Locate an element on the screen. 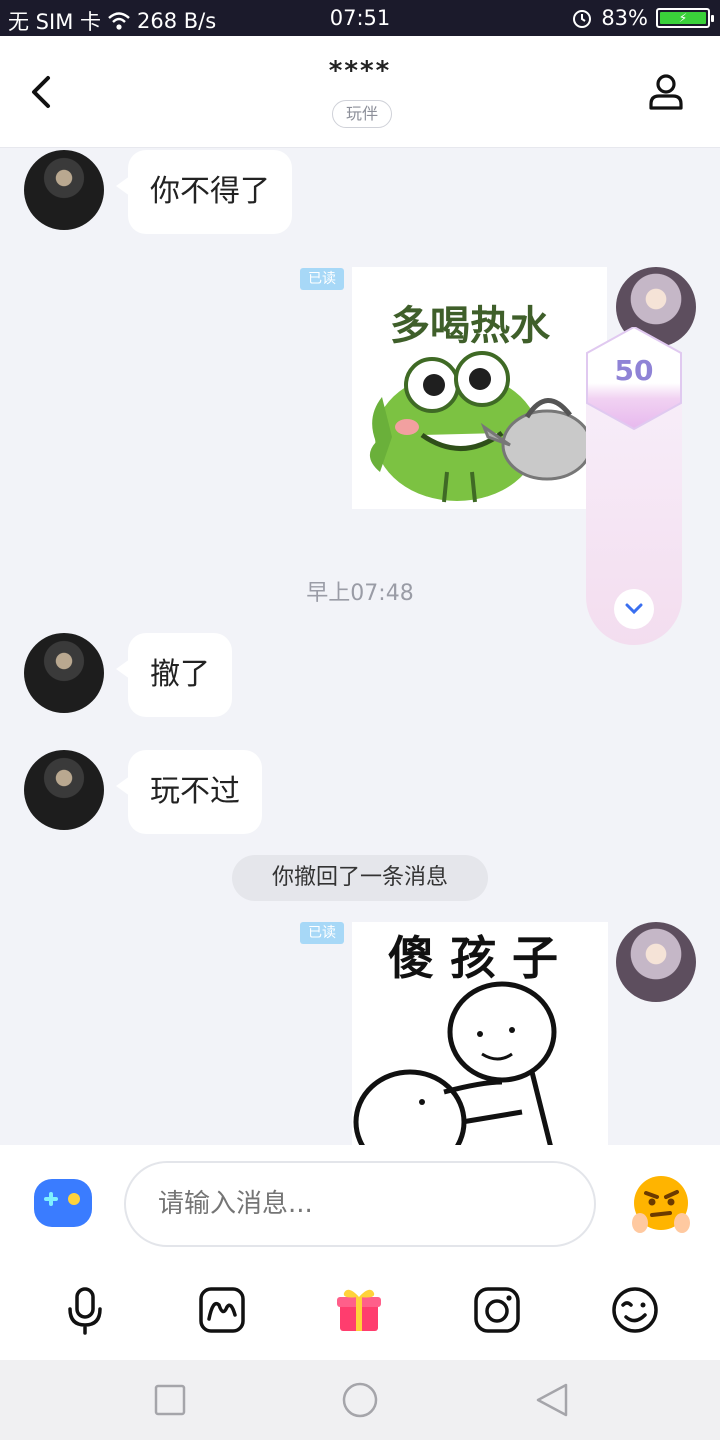  recents-icon is located at coordinates (170, 1400).